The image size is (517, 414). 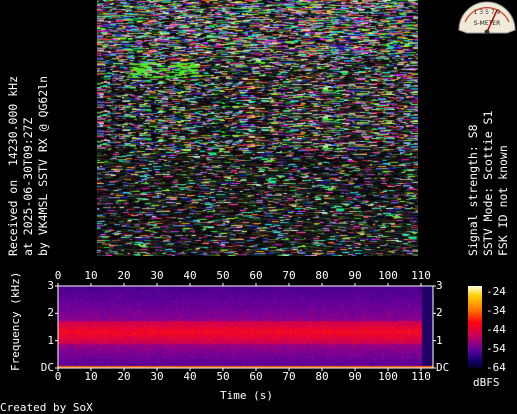 I want to click on x-tick-top: 100, so click(x=388, y=275).